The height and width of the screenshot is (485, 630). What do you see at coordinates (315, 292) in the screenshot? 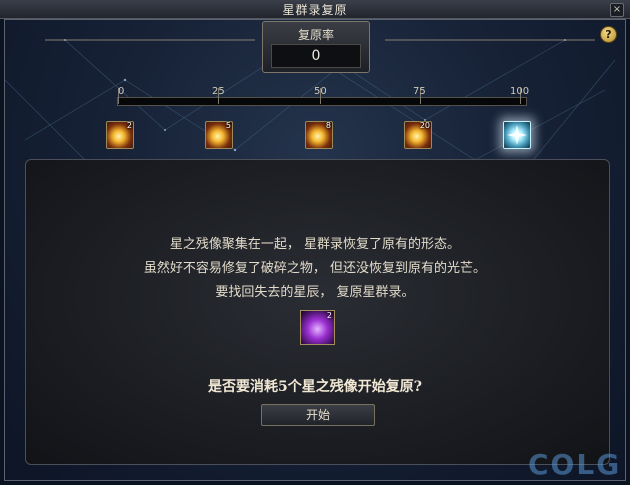
I see `message-line-3: 要找回失去的星辰， 复原星群录。` at bounding box center [315, 292].